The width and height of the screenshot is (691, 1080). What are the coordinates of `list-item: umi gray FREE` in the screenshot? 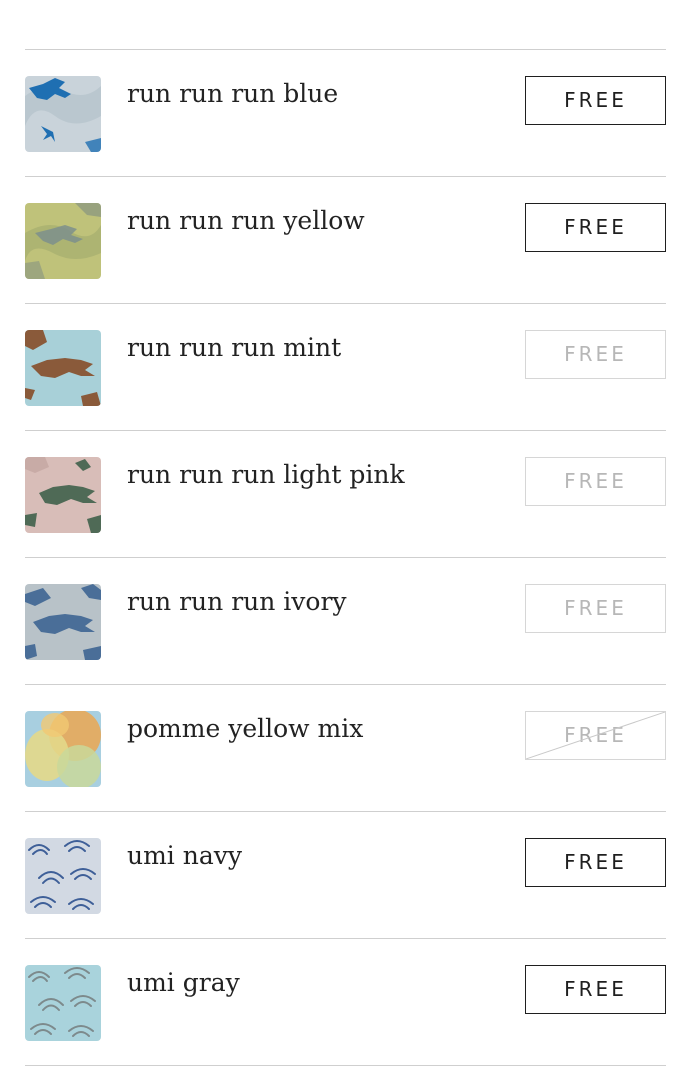 It's located at (345, 1002).